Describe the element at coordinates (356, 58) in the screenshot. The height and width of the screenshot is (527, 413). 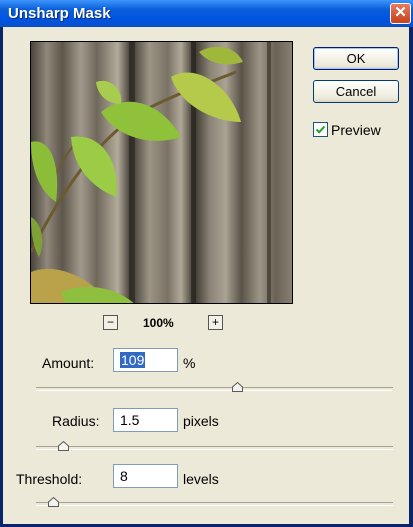
I see `ok-button: OK` at that location.